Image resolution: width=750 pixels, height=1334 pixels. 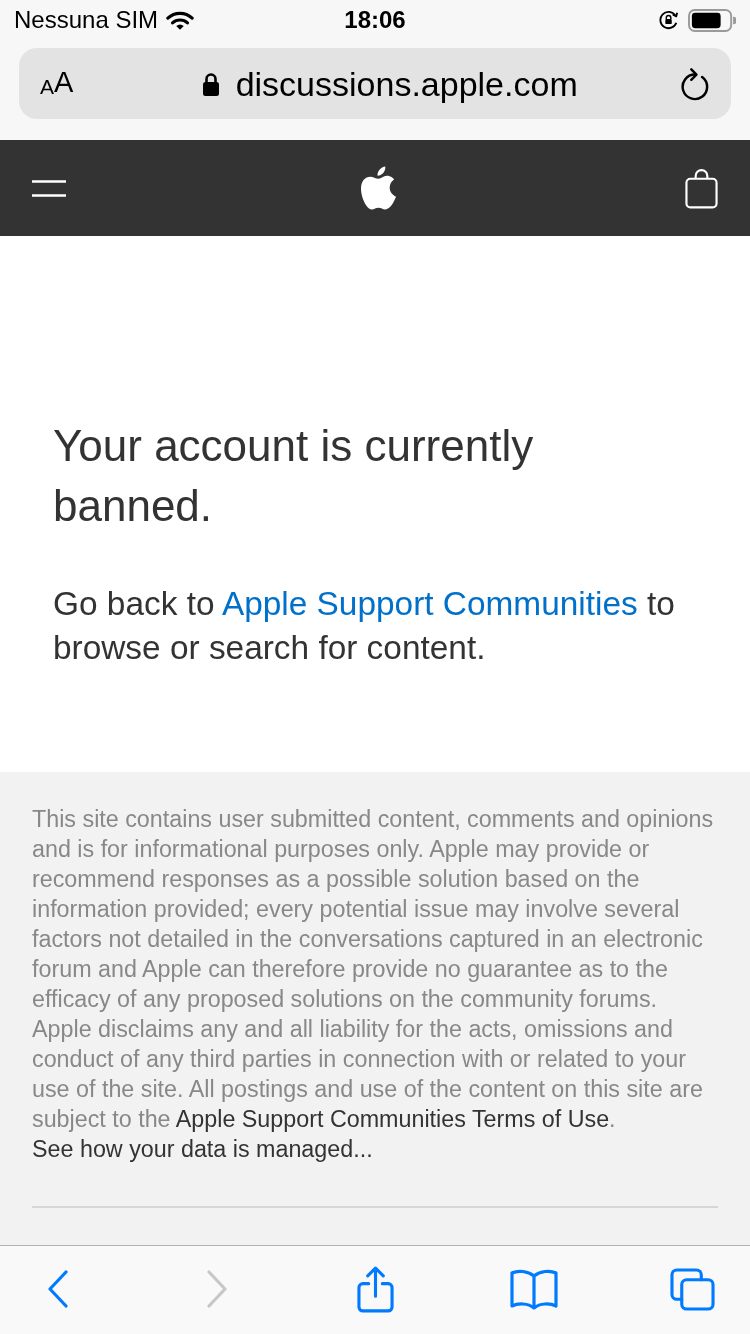 I want to click on share-icon, so click(x=375, y=1289).